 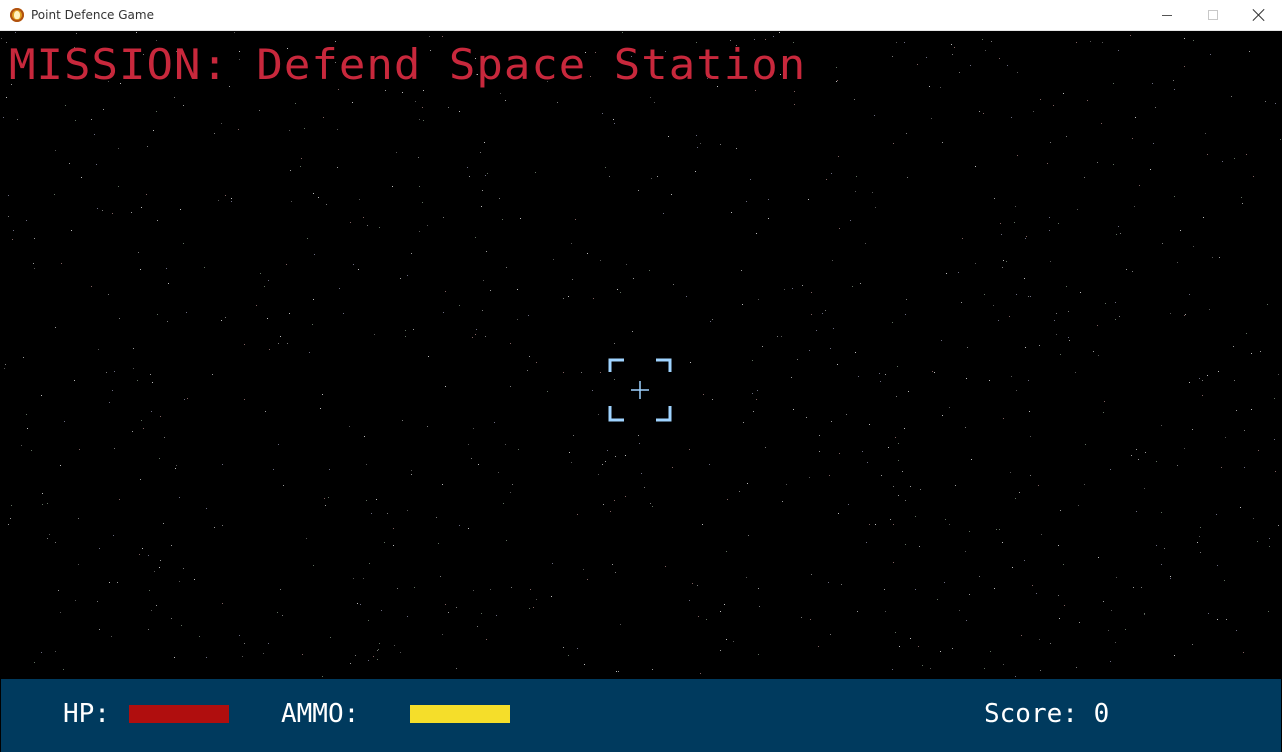 What do you see at coordinates (320, 714) in the screenshot?
I see `ammo-label: AMMO:` at bounding box center [320, 714].